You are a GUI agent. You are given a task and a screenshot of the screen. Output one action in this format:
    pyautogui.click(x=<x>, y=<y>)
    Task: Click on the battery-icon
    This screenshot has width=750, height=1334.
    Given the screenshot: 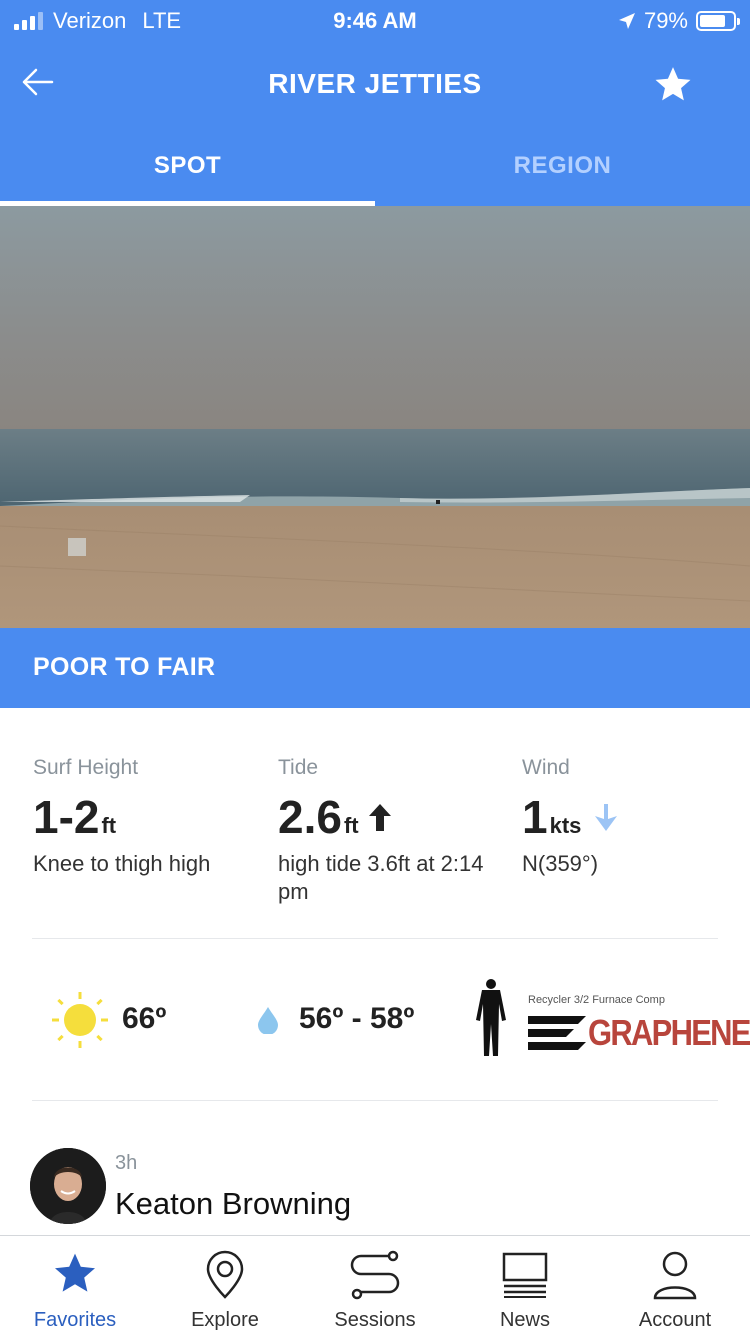 What is the action you would take?
    pyautogui.click(x=718, y=21)
    